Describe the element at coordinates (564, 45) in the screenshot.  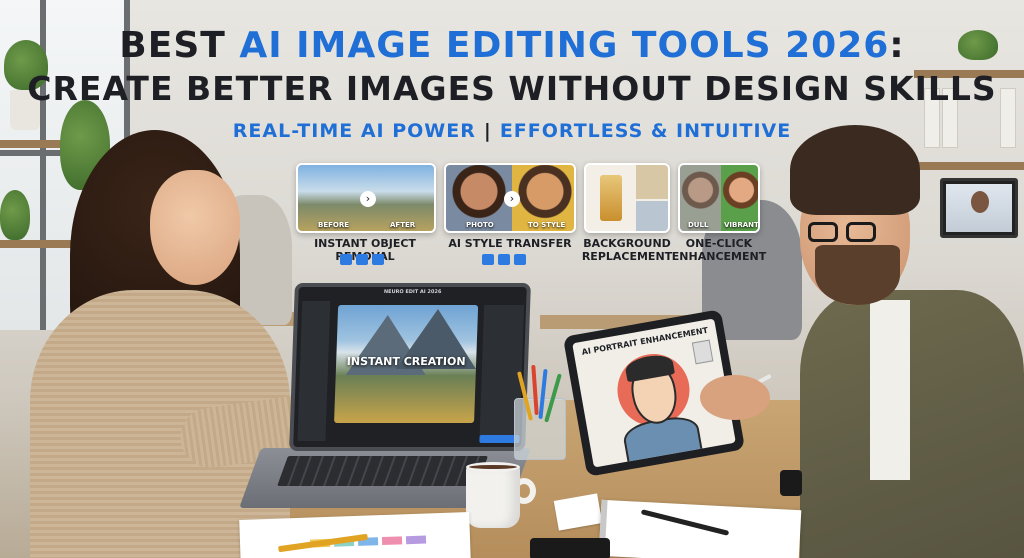
I see `title-accent: AI Image Editing Tools 2026` at that location.